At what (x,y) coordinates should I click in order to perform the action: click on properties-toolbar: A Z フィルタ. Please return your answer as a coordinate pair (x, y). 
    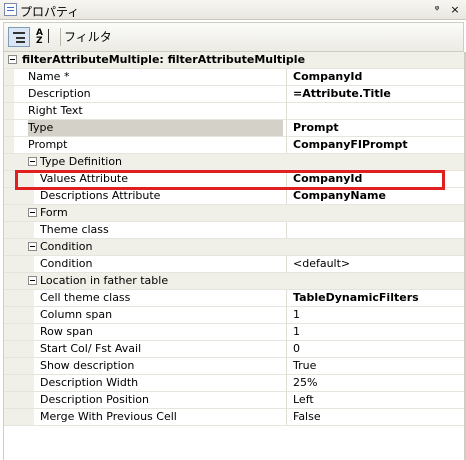
    Looking at the image, I should click on (233, 37).